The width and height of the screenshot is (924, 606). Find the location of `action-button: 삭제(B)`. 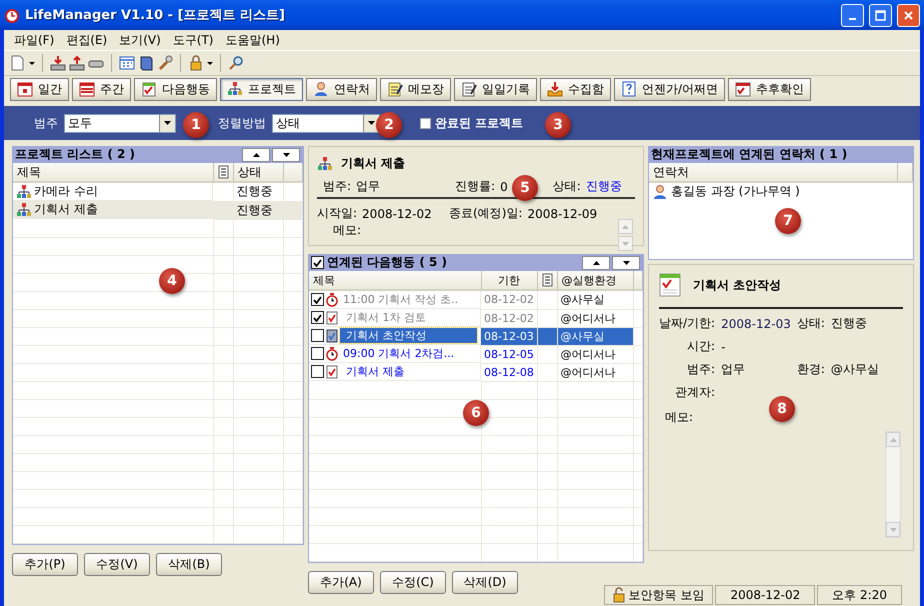

action-button: 삭제(B) is located at coordinates (189, 564).